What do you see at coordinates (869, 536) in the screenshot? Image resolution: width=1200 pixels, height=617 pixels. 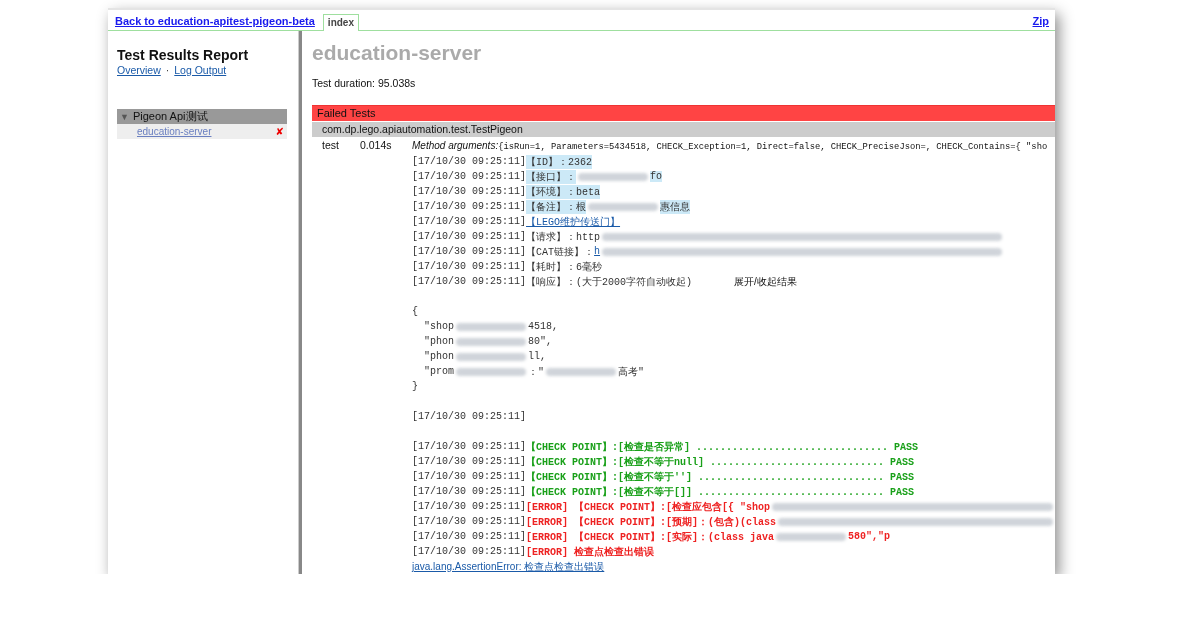 I see `error-text: 580","p` at bounding box center [869, 536].